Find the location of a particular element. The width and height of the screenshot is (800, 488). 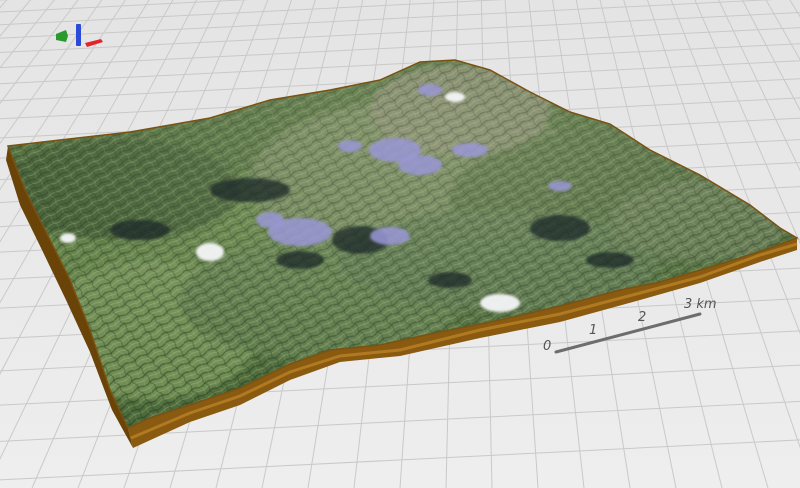

z-axis-icon is located at coordinates (78, 35).